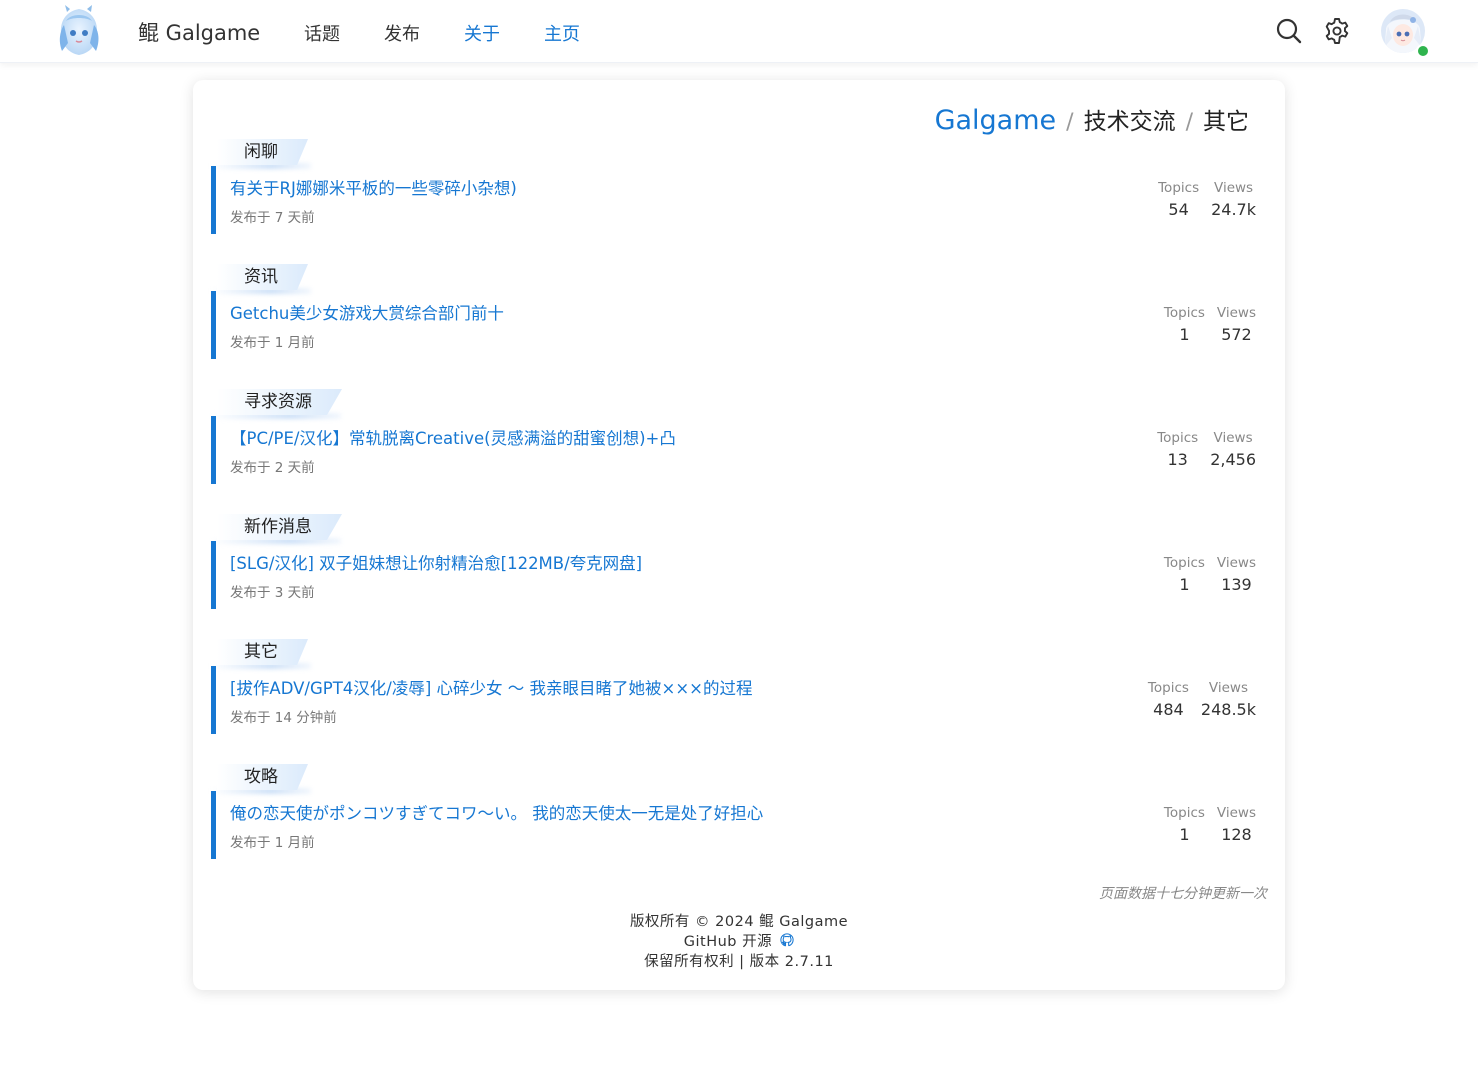  I want to click on views-stat: Views 24.7k, so click(1233, 201).